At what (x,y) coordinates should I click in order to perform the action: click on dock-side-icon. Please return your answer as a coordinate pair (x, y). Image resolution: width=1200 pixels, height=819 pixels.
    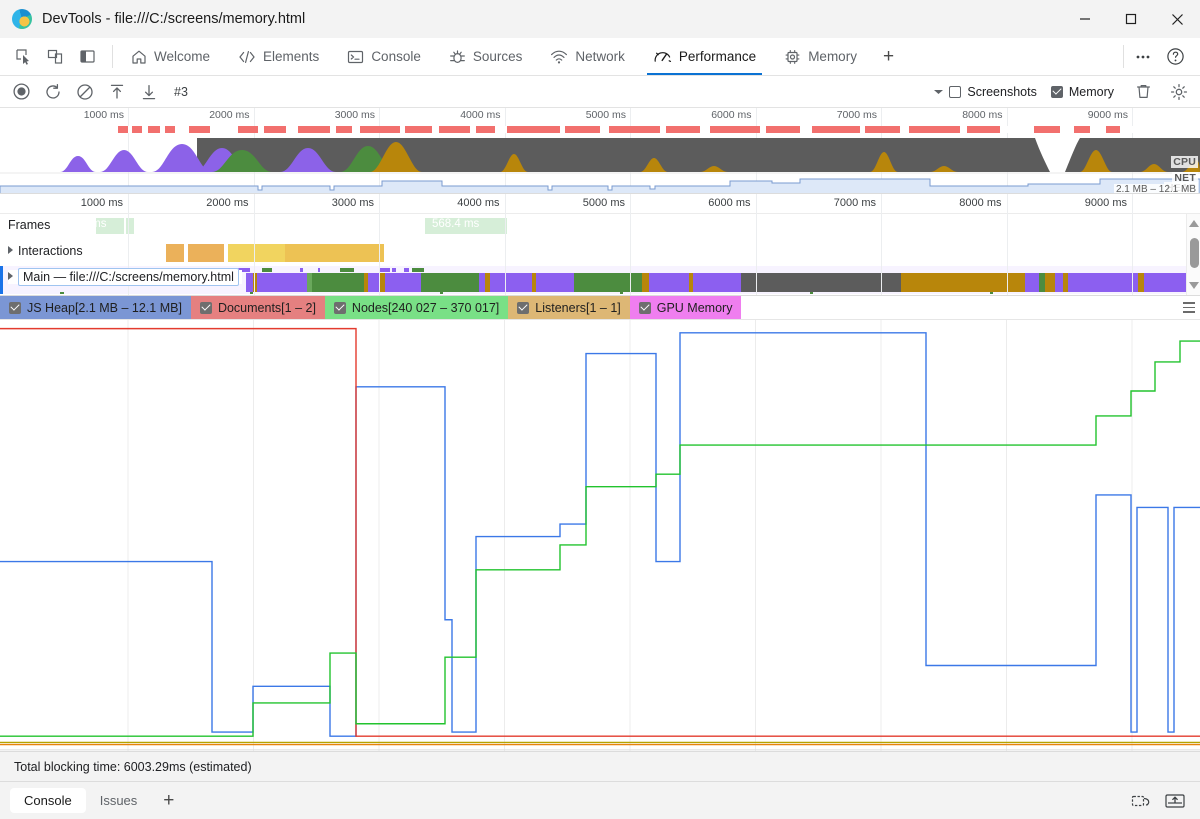
    Looking at the image, I should click on (87, 57).